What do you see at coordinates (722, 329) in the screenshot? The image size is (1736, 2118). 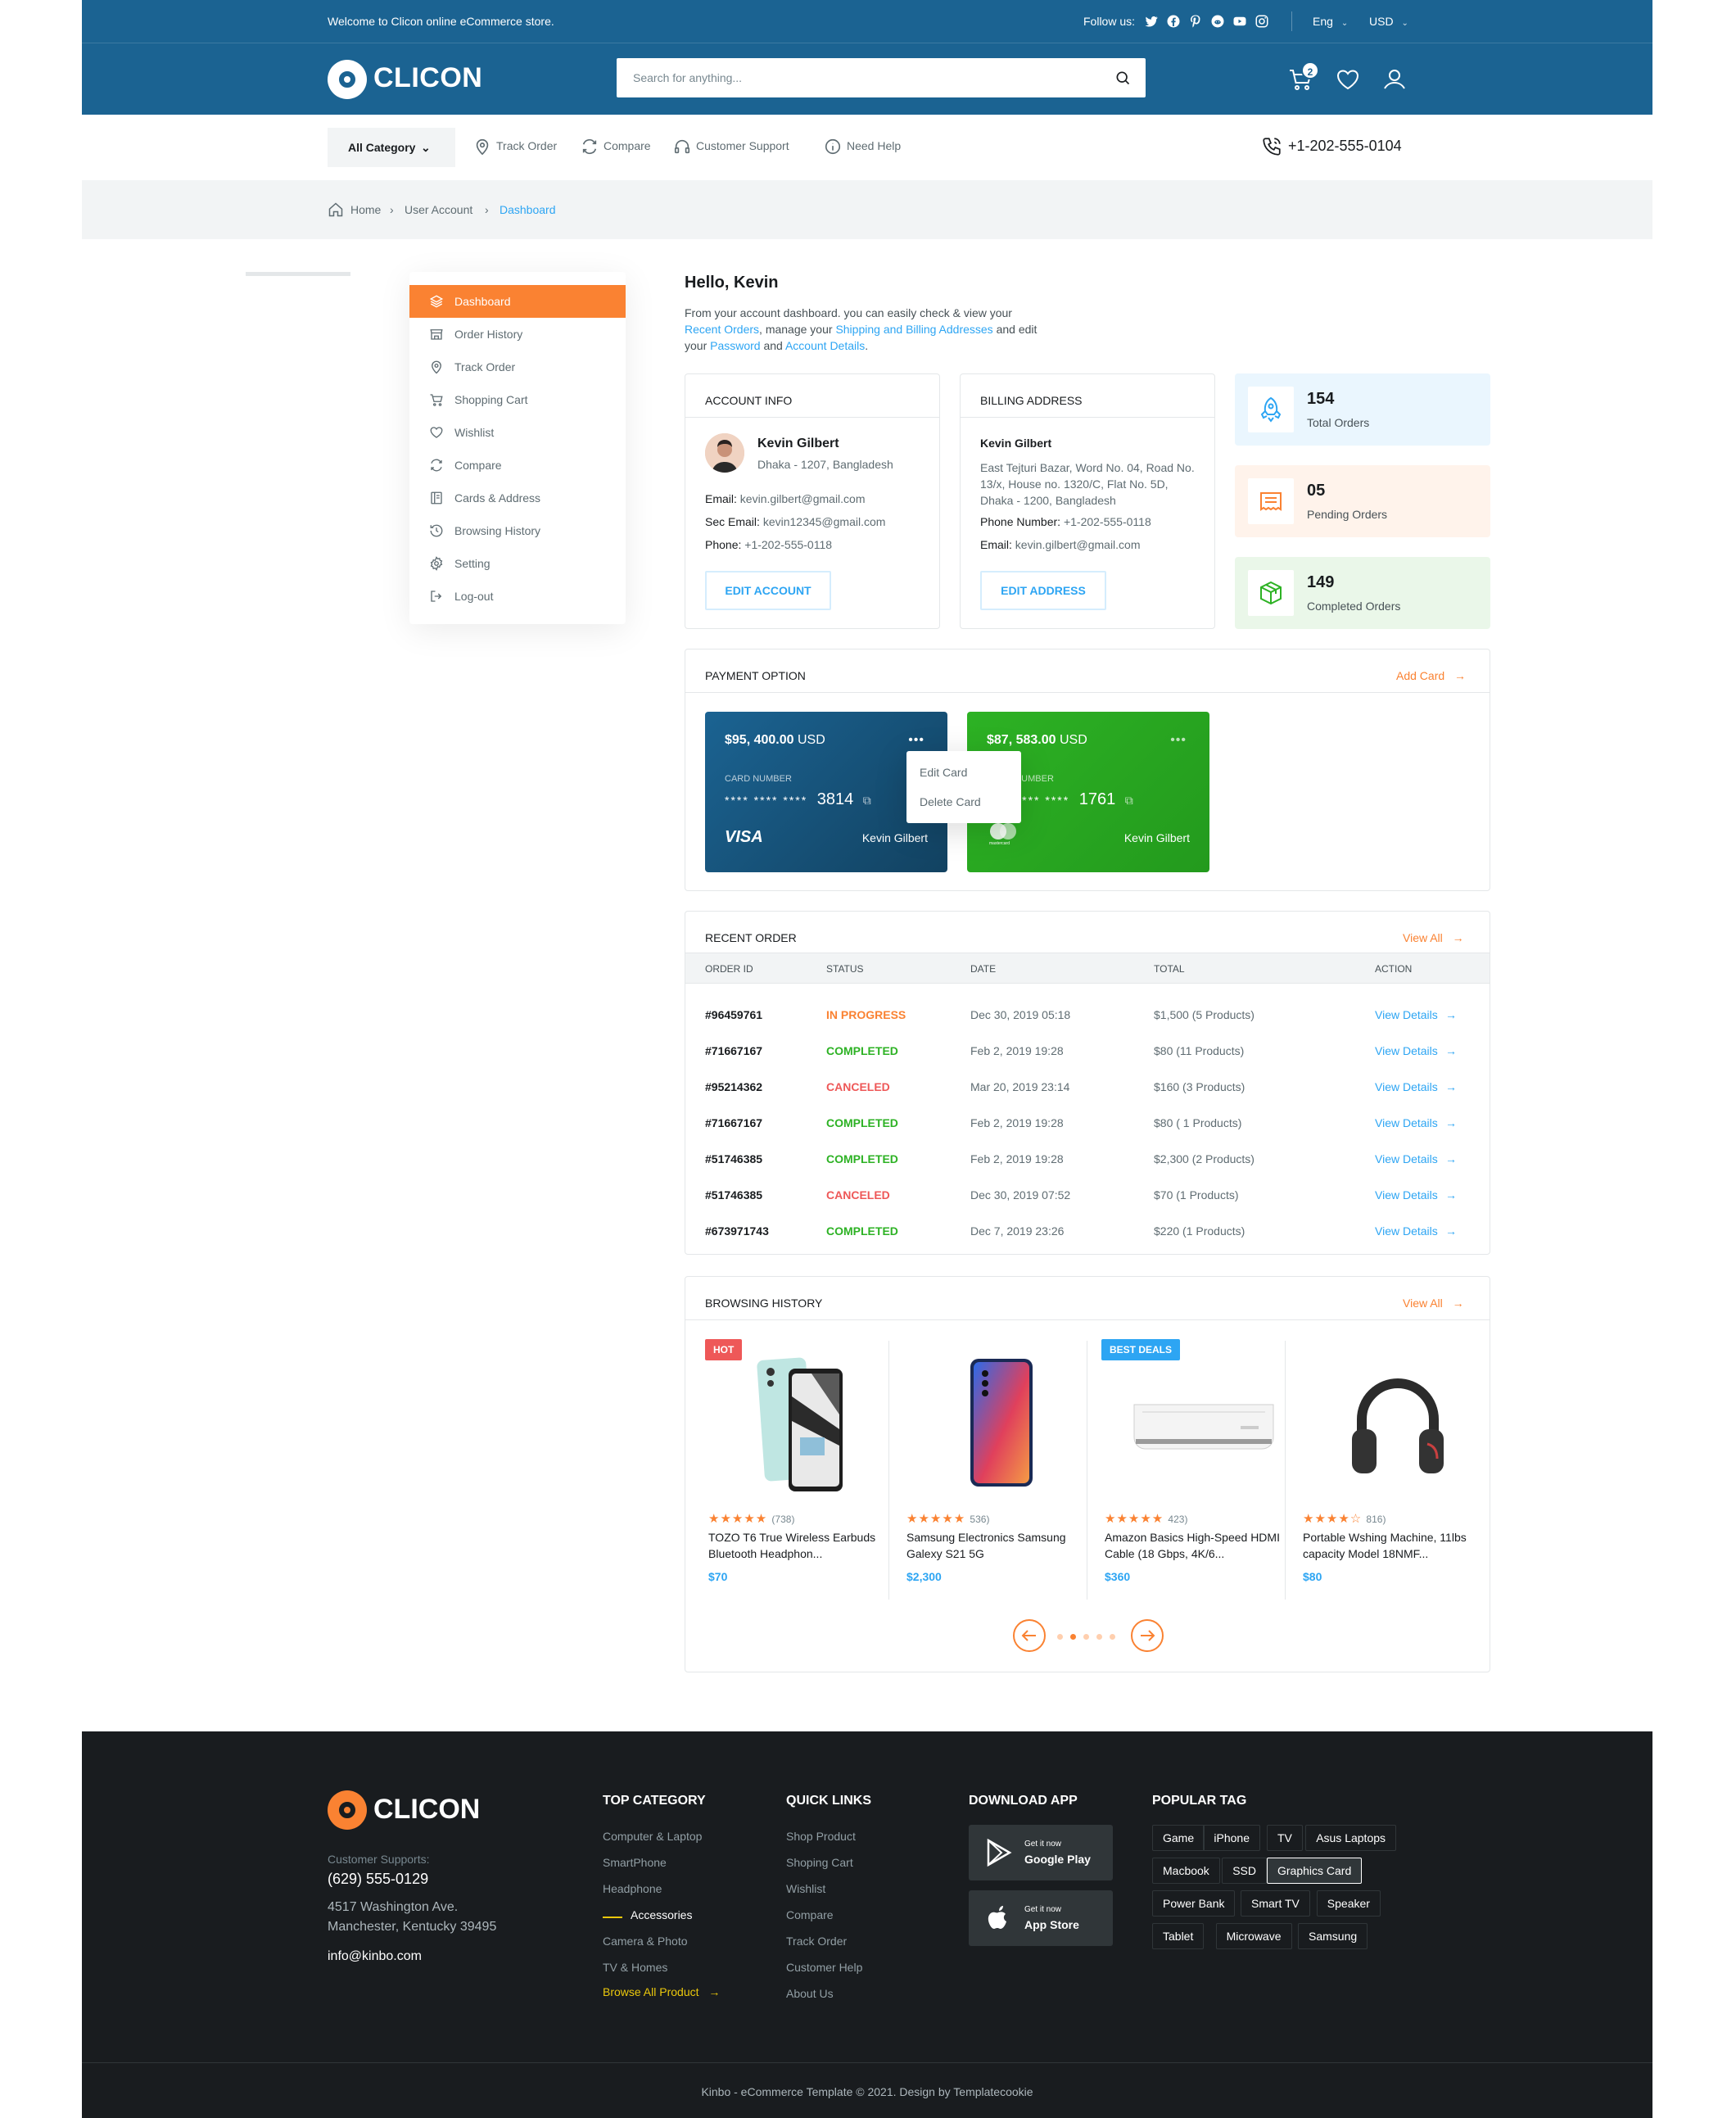 I see `recent-orders-link: Recent Orders` at bounding box center [722, 329].